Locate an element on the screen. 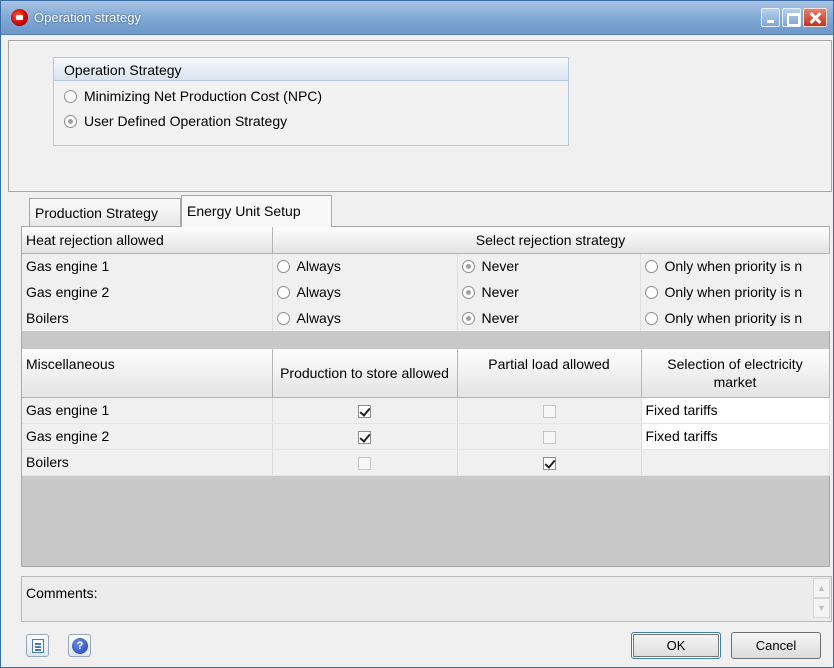 This screenshot has height=668, width=834. document-icon is located at coordinates (38, 646).